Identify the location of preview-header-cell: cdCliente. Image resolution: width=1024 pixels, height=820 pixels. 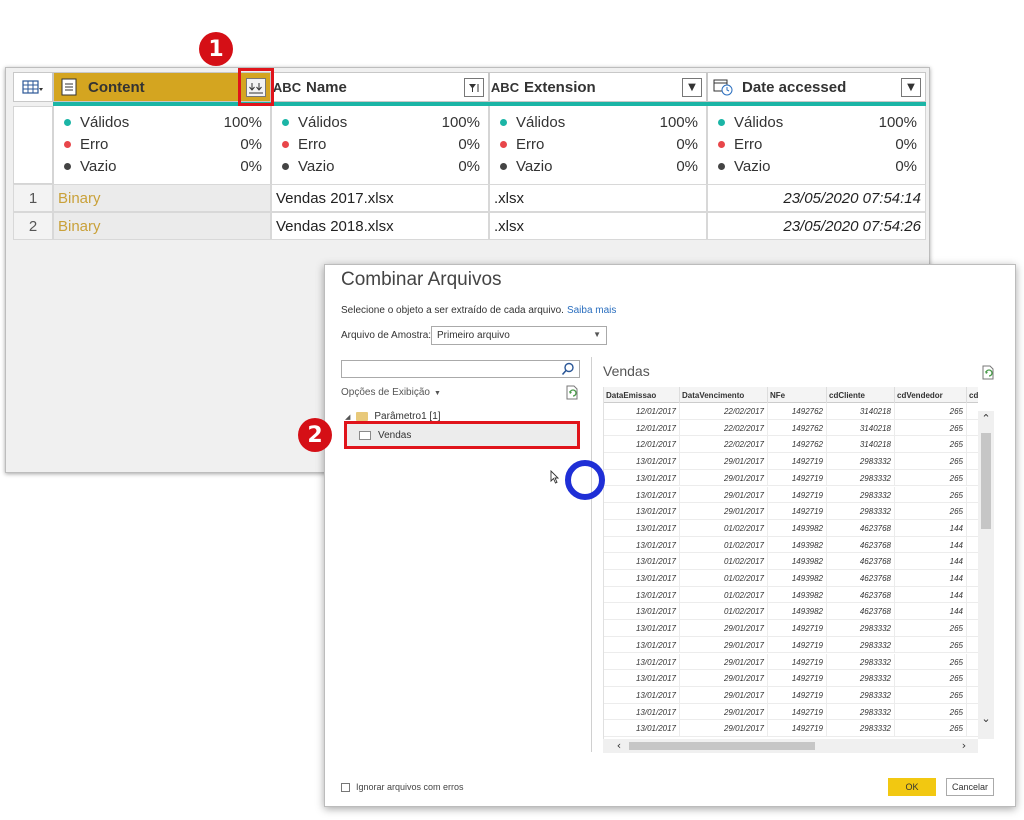
(861, 395).